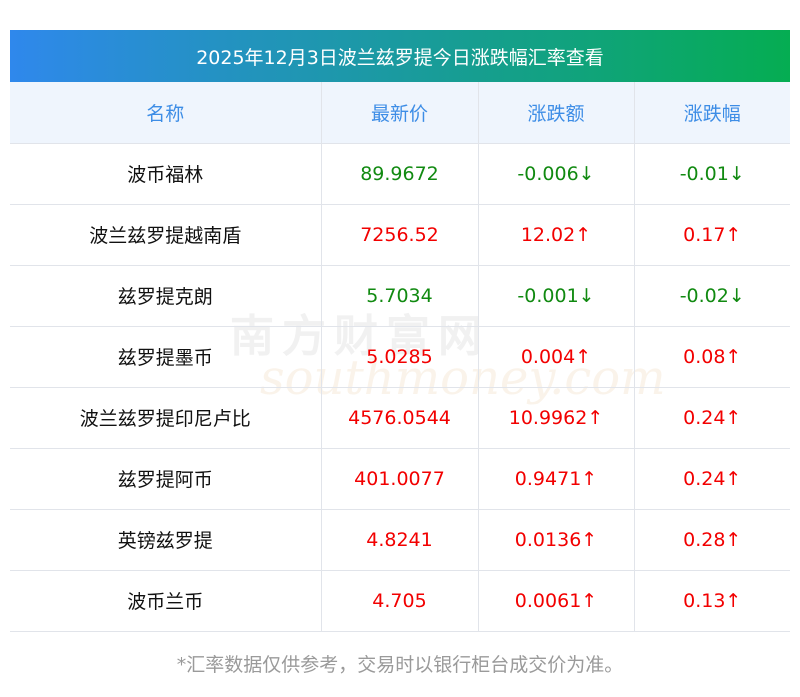  Describe the element at coordinates (400, 665) in the screenshot. I see `disclaimer: *汇率数据仅供参考，交易时以银行柜台成交价为准。` at that location.